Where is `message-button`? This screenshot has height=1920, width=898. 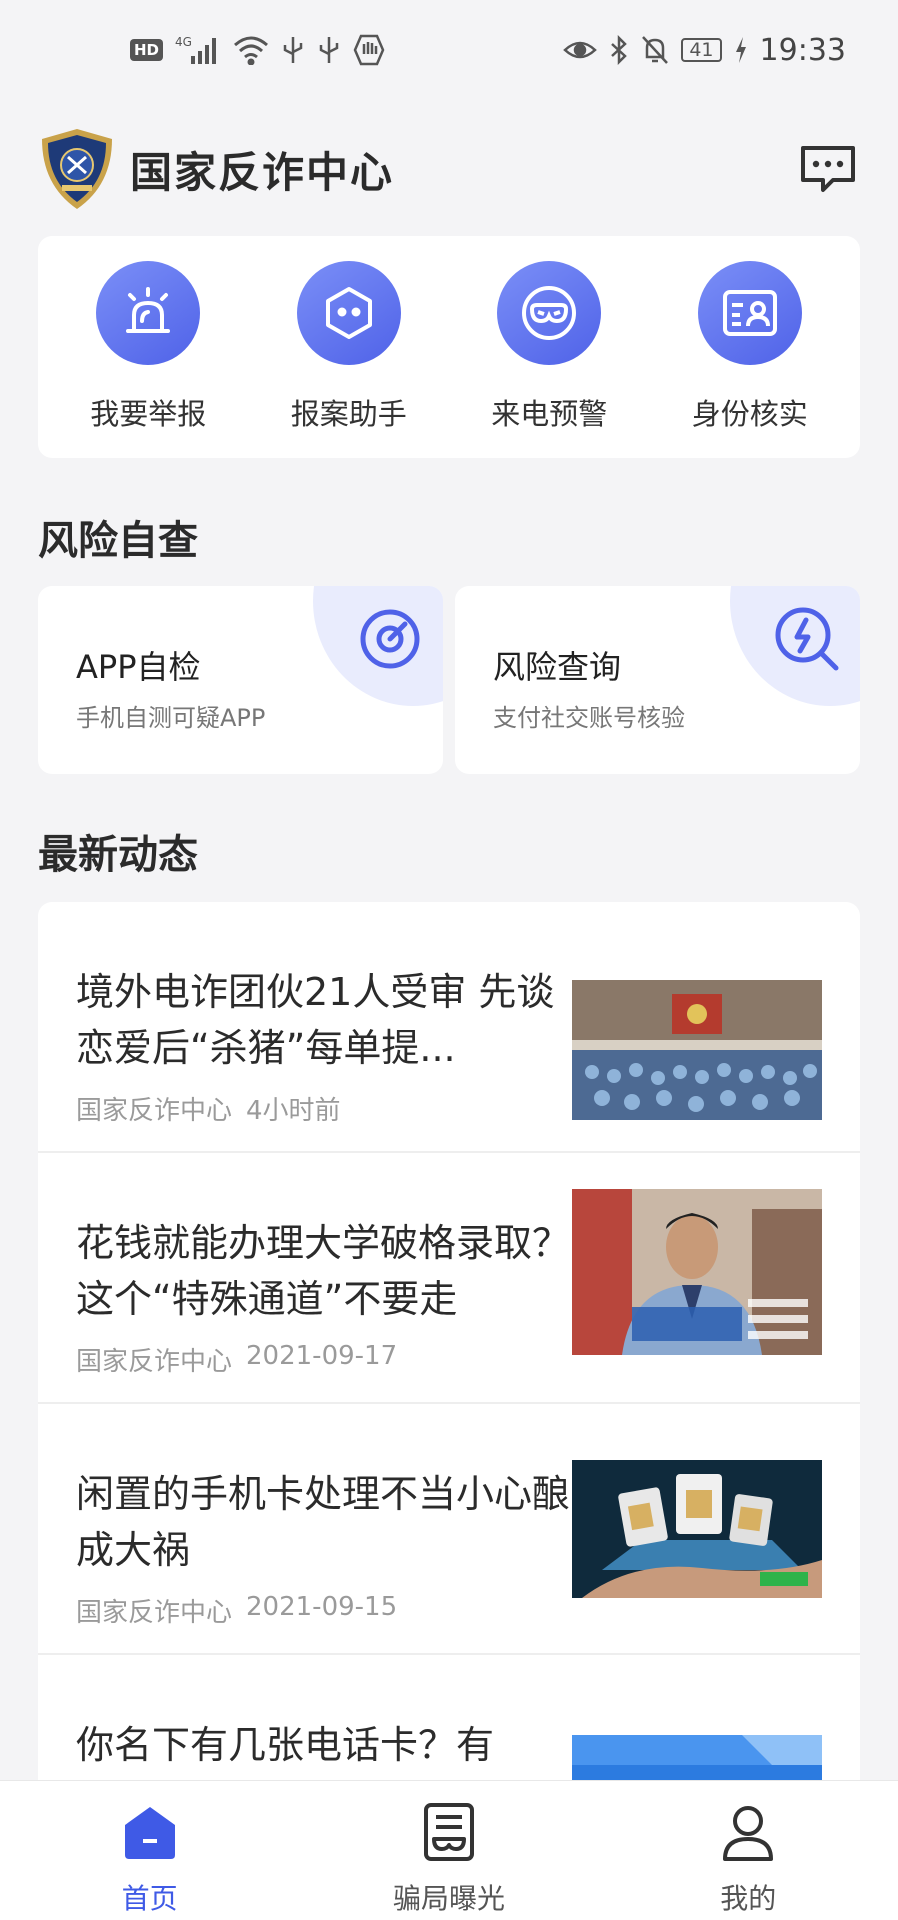 message-button is located at coordinates (828, 169).